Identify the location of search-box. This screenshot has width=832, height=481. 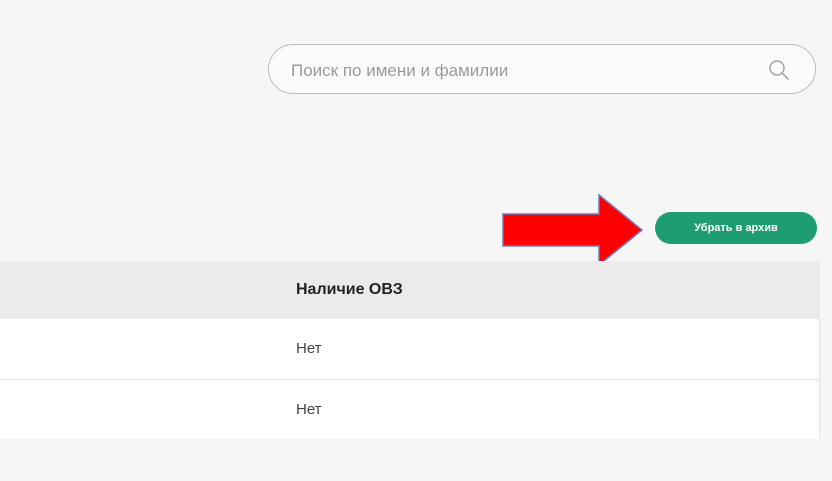
(542, 69).